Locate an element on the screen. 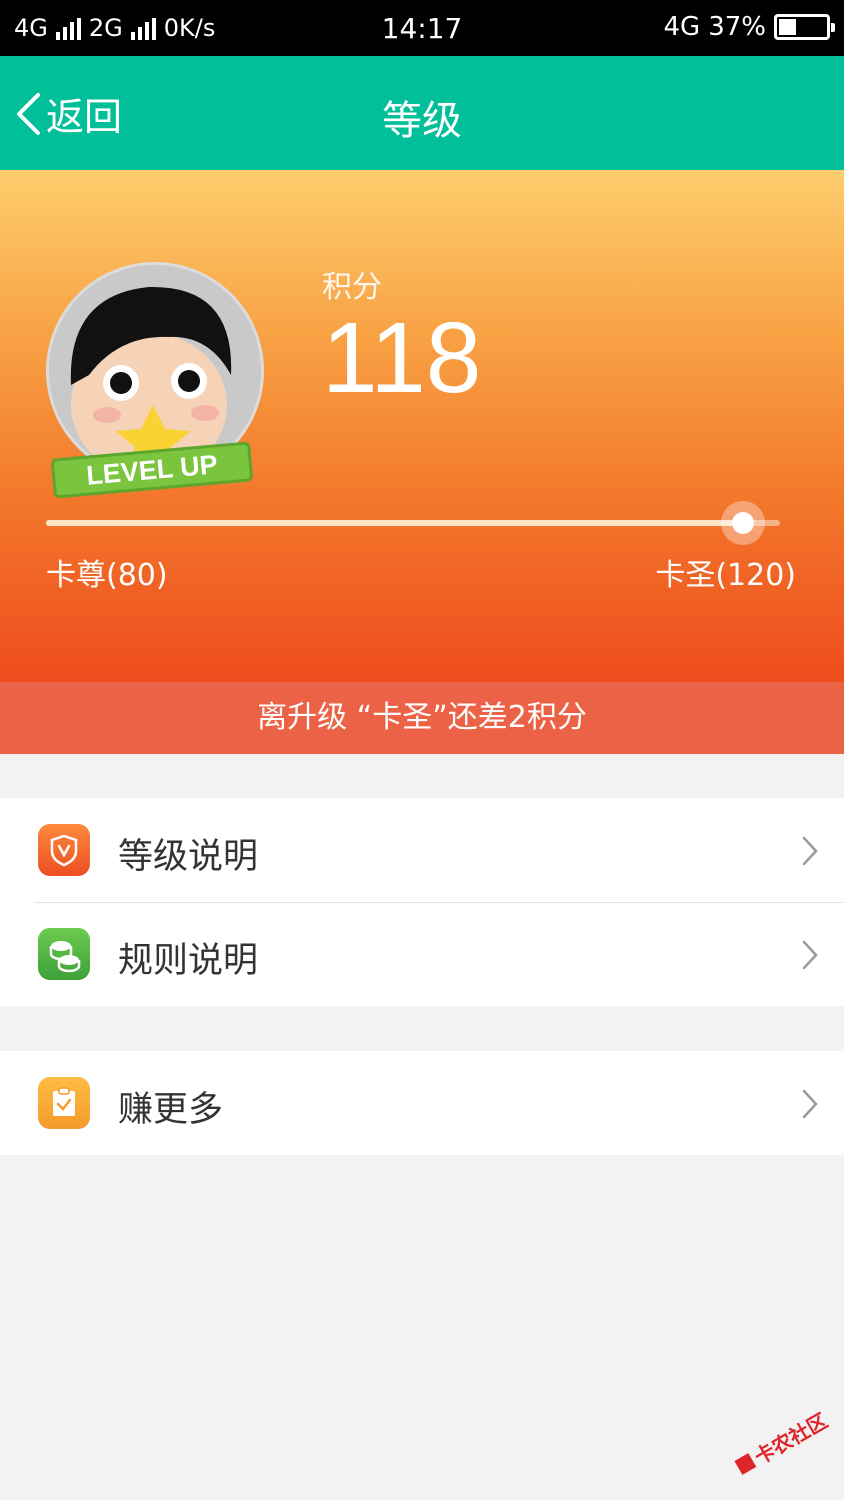  svg-text: 卡农社区 is located at coordinates (790, 1439).